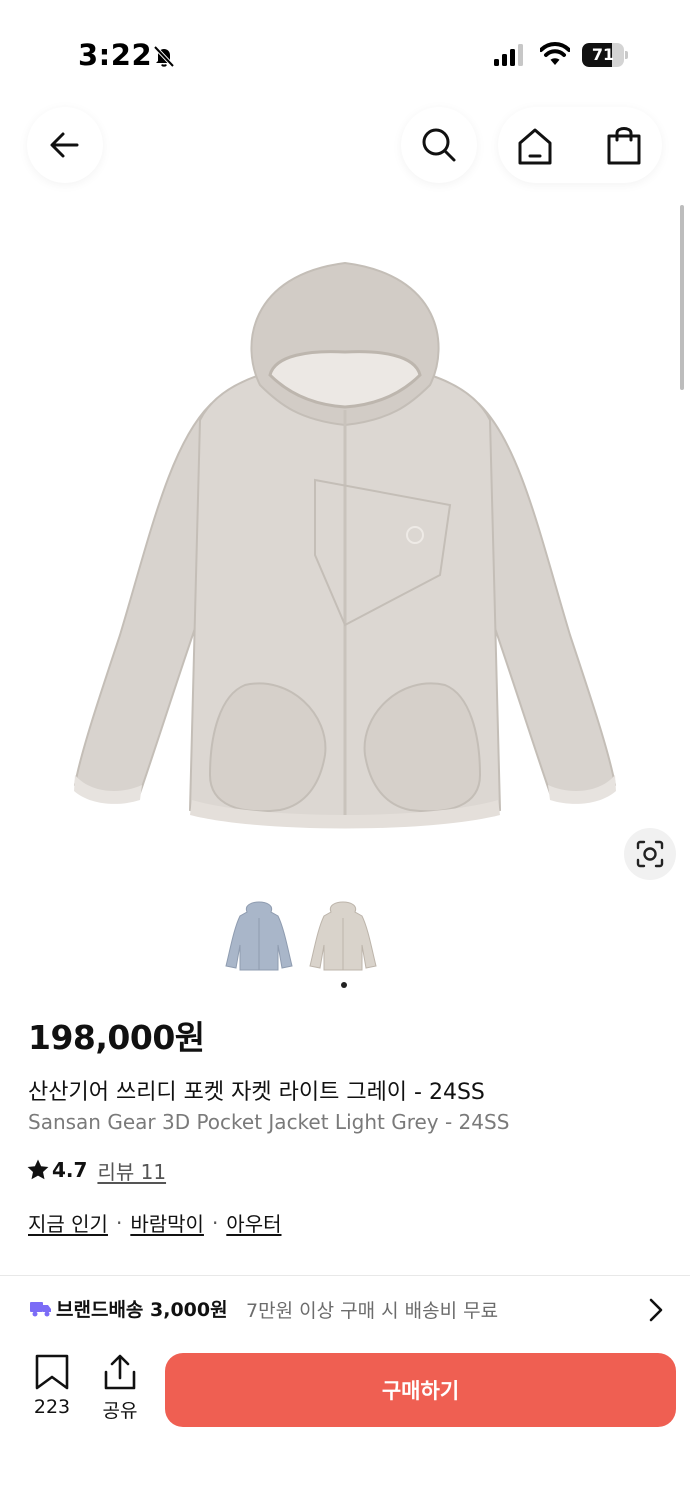  I want to click on bookmark-icon, so click(52, 1372).